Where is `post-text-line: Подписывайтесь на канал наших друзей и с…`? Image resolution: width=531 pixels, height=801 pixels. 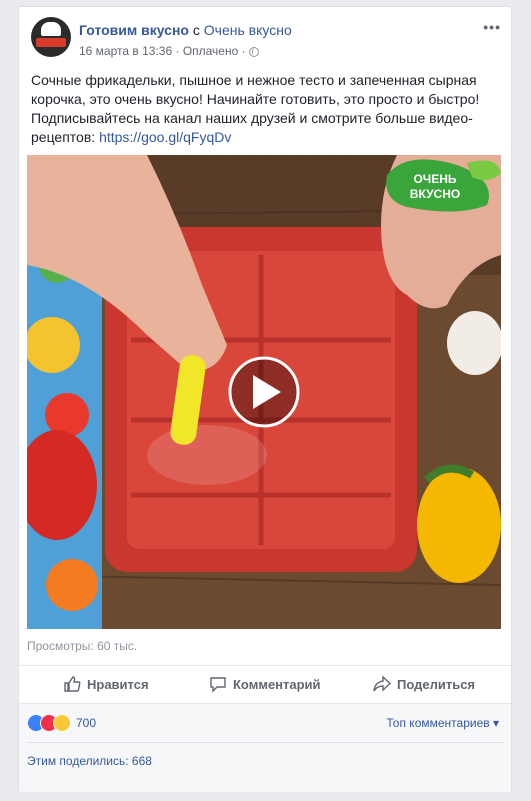 post-text-line: Подписывайтесь на канал наших друзей и с… is located at coordinates (252, 118).